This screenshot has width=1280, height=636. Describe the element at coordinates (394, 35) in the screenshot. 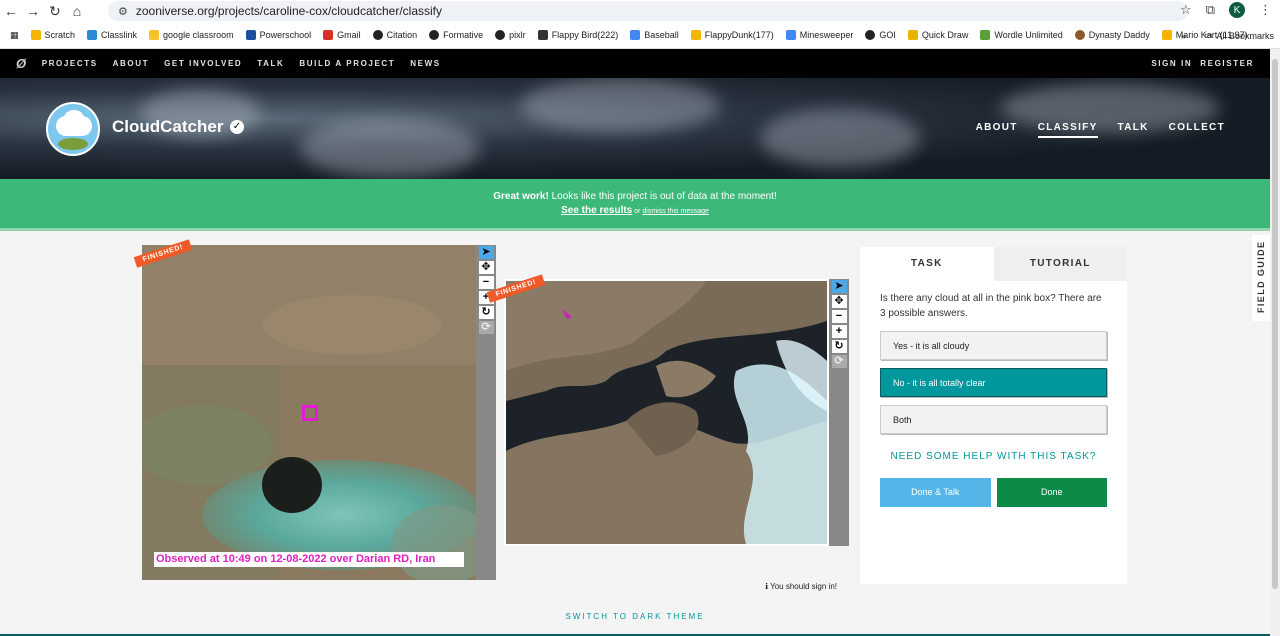

I see `bookmark-5: Citation` at that location.